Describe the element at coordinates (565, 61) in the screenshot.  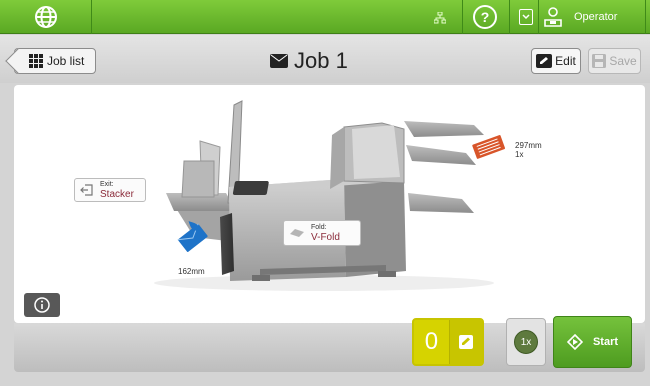
I see `edit-label: Edit` at that location.